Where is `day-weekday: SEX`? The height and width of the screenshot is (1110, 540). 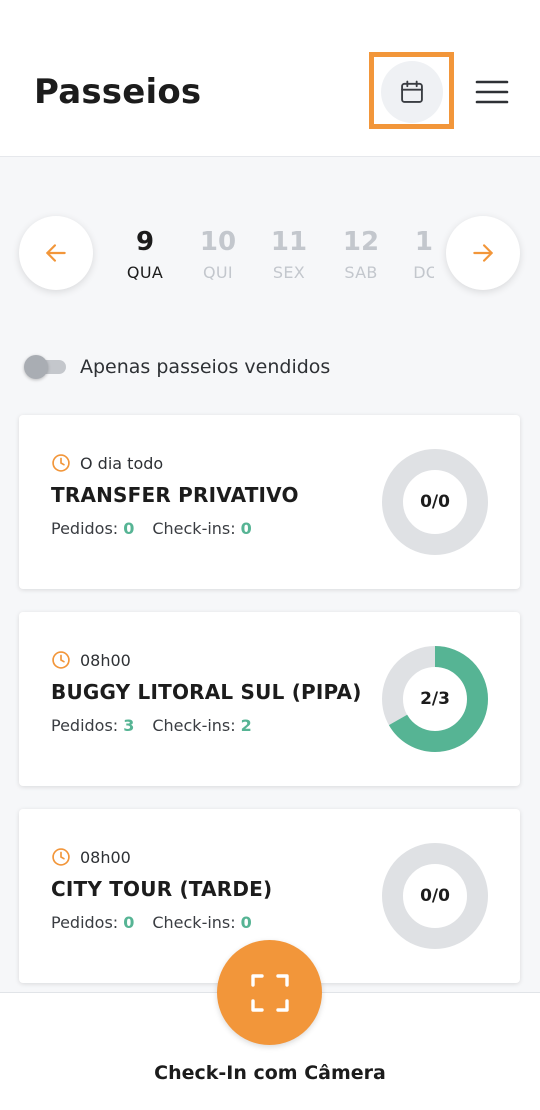 day-weekday: SEX is located at coordinates (289, 272).